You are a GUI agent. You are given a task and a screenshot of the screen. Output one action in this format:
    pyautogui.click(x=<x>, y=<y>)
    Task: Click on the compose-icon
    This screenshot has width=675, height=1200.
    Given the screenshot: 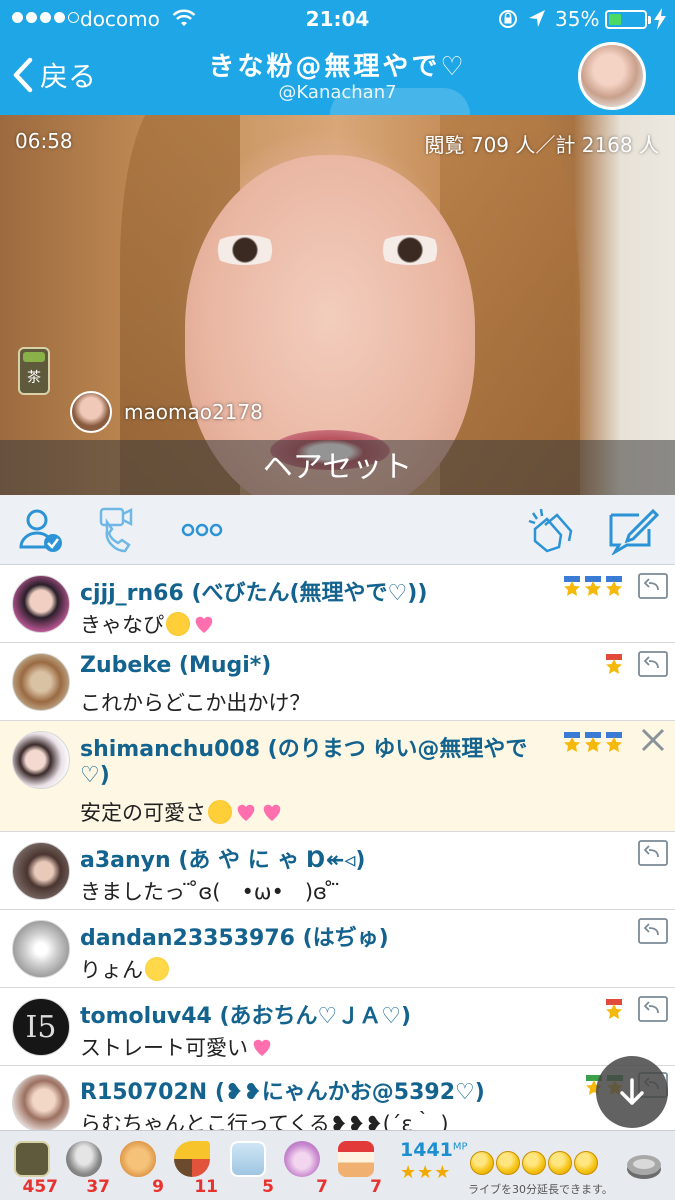 What is the action you would take?
    pyautogui.click(x=634, y=531)
    